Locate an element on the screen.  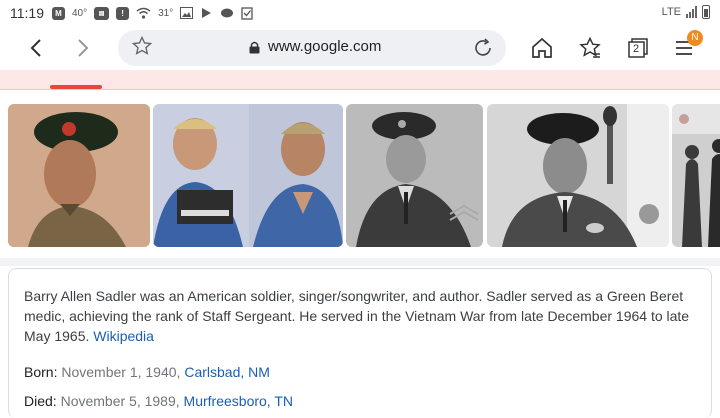
tabs-button: 2 is located at coordinates (638, 48).